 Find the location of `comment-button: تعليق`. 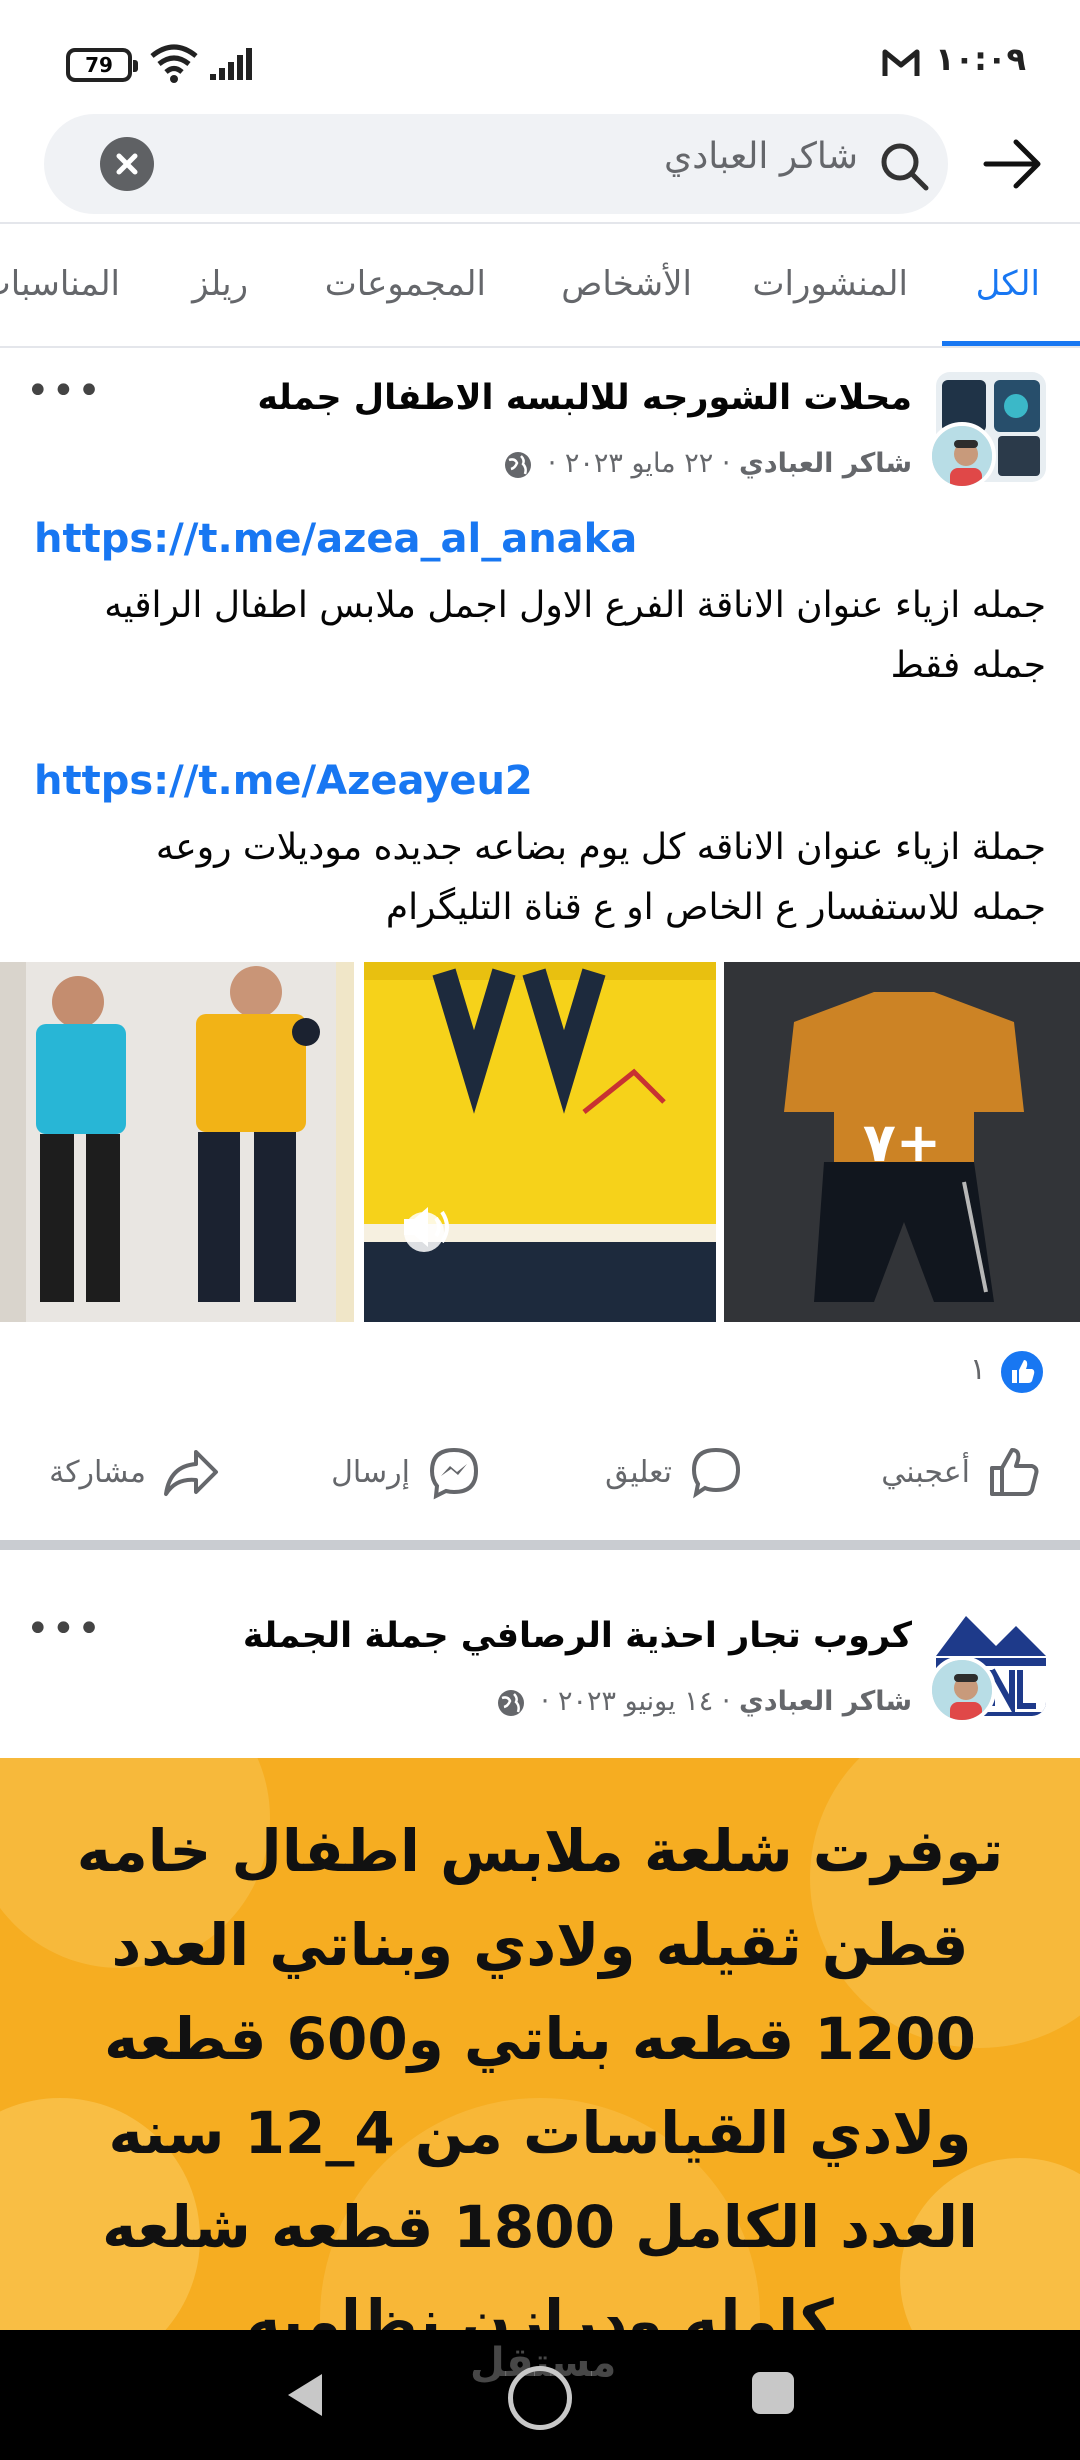

comment-button: تعليق is located at coordinates (674, 1472).